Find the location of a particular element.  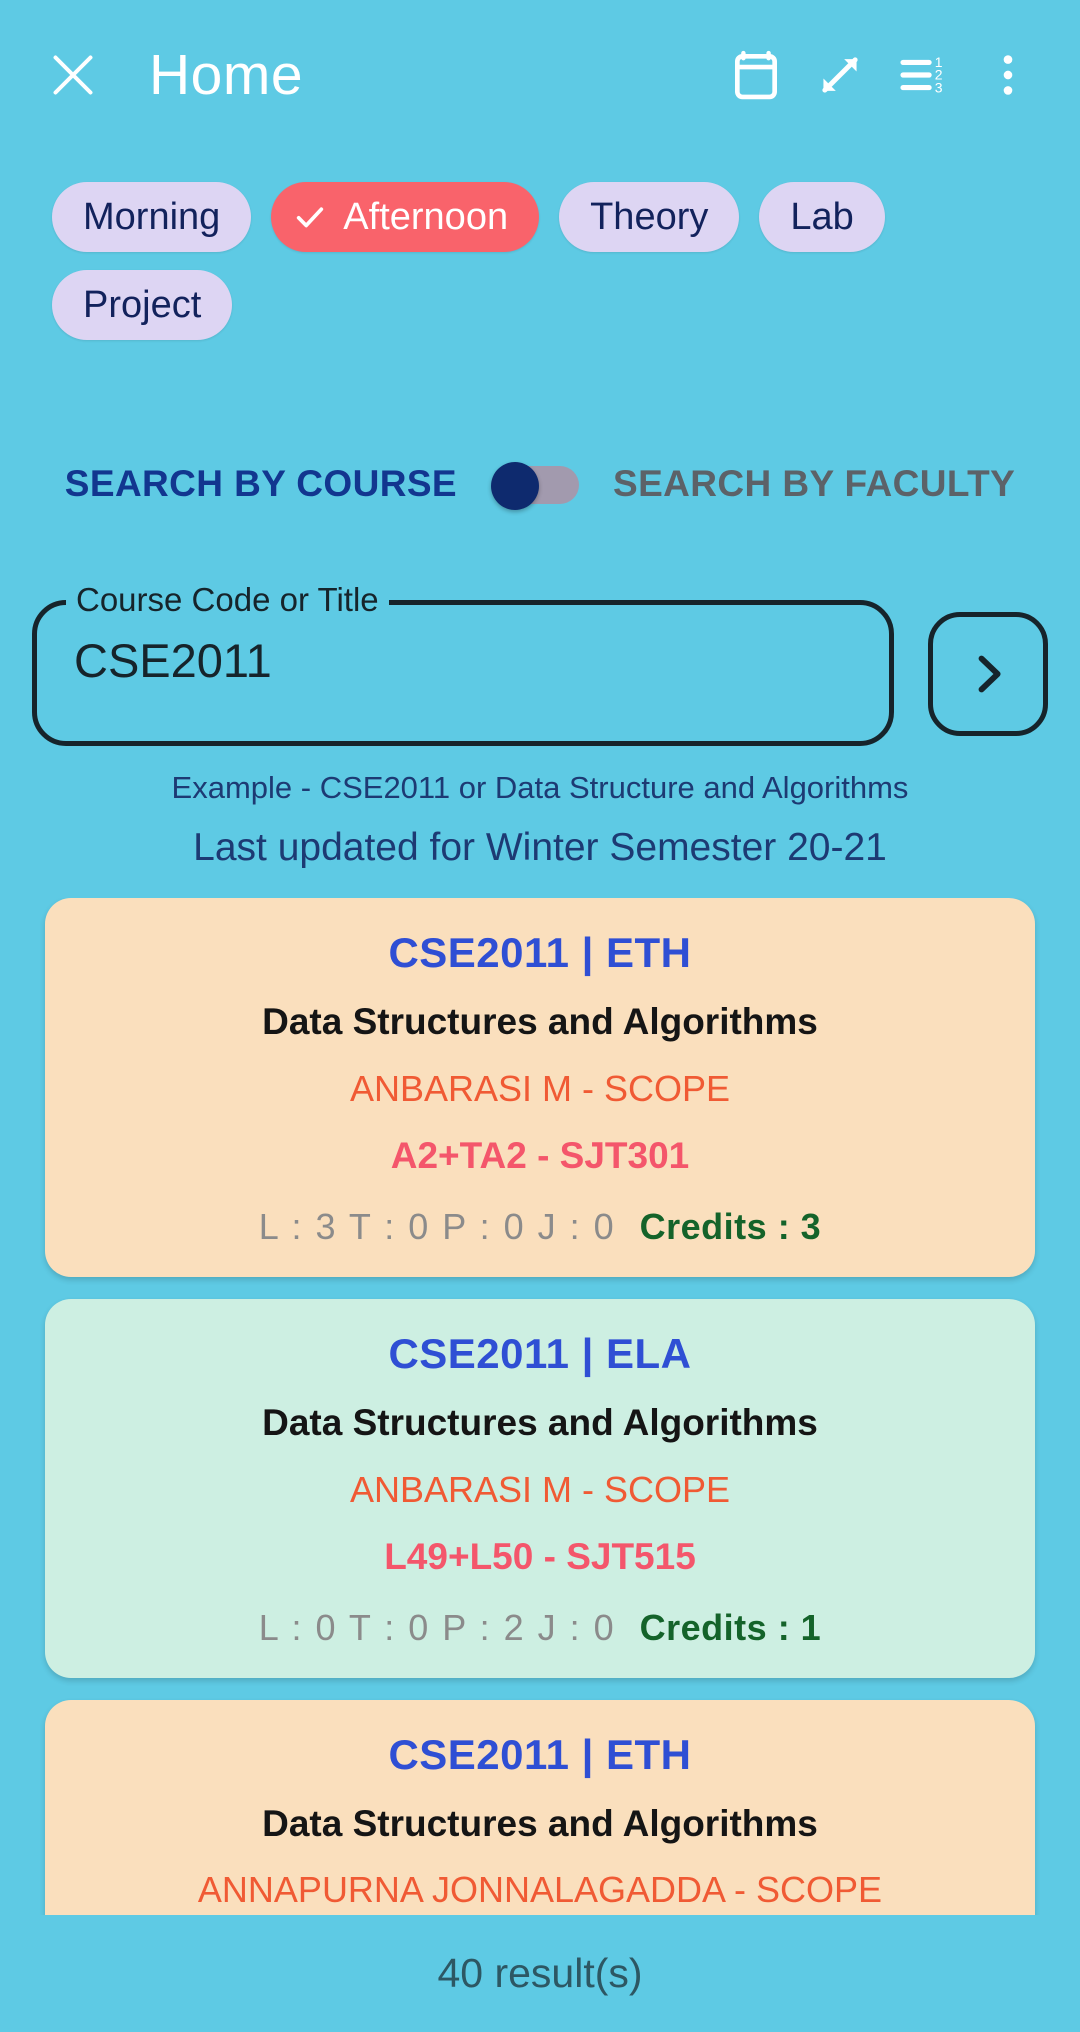

last-updated-text: Last updated for Winter Semester 20-21 is located at coordinates (540, 847).